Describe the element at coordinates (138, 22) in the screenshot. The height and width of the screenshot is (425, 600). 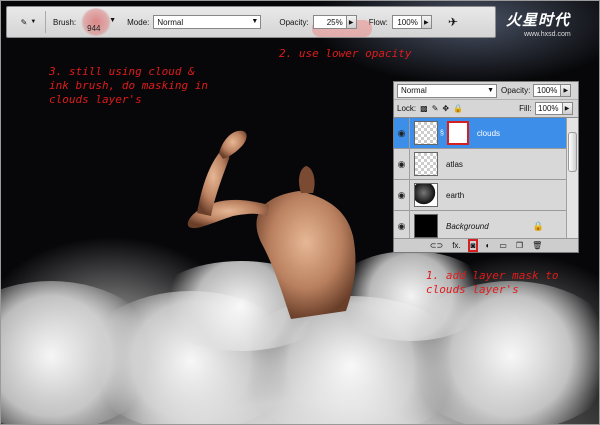
I see `mode-label: Mode:` at that location.